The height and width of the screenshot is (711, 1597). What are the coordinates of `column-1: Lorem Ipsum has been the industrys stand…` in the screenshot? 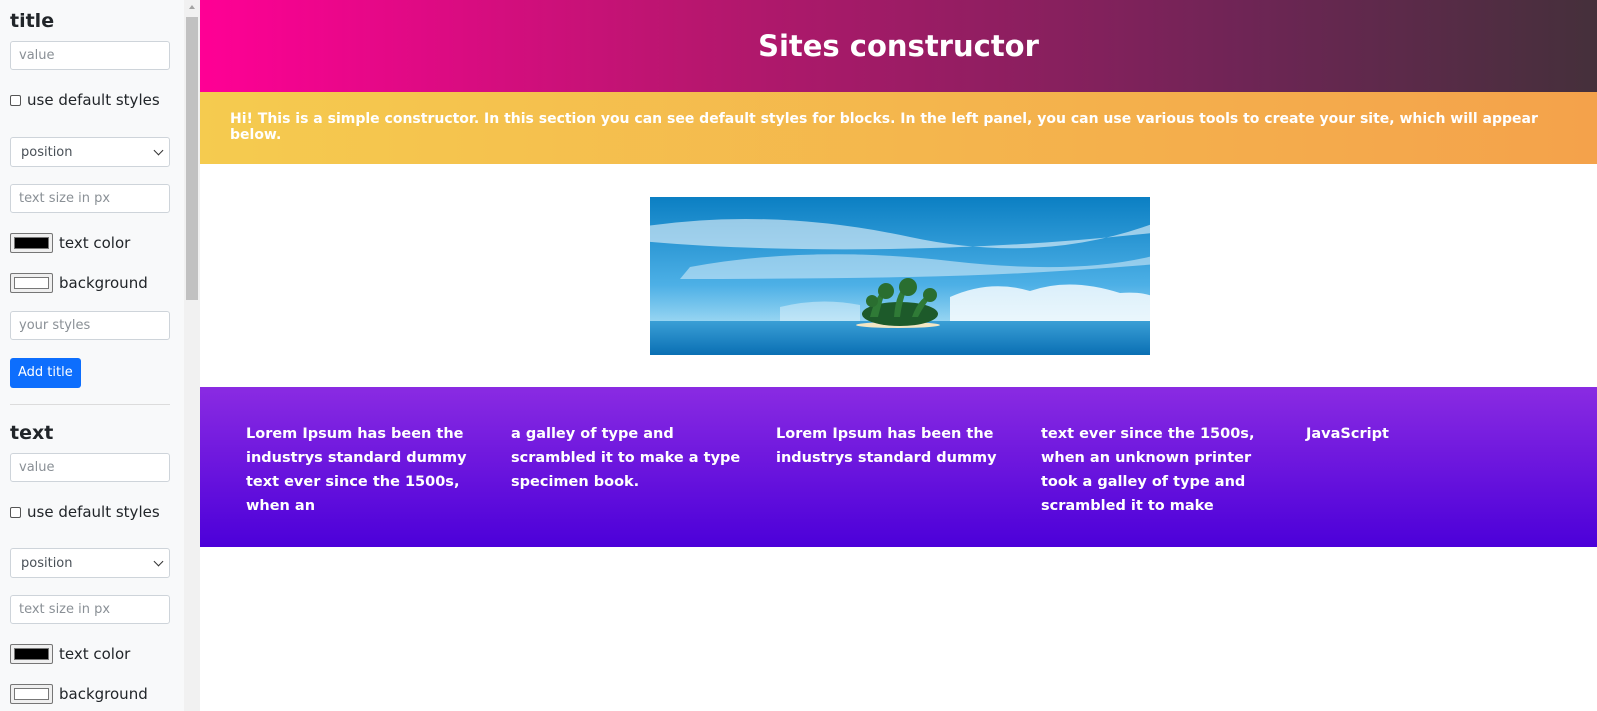 It's located at (356, 470).